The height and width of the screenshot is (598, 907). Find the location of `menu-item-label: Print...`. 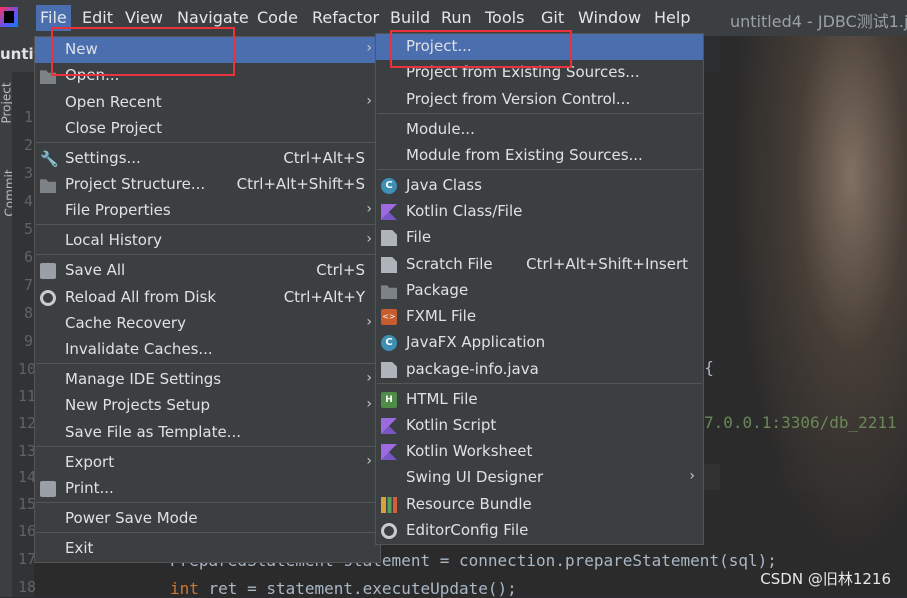

menu-item-label: Print... is located at coordinates (89, 488).